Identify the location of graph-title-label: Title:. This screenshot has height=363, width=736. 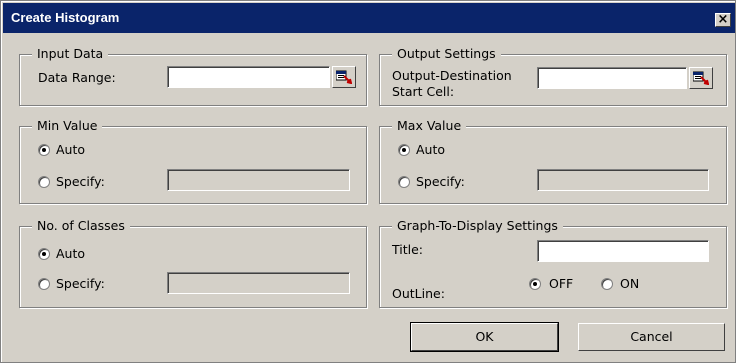
(407, 249).